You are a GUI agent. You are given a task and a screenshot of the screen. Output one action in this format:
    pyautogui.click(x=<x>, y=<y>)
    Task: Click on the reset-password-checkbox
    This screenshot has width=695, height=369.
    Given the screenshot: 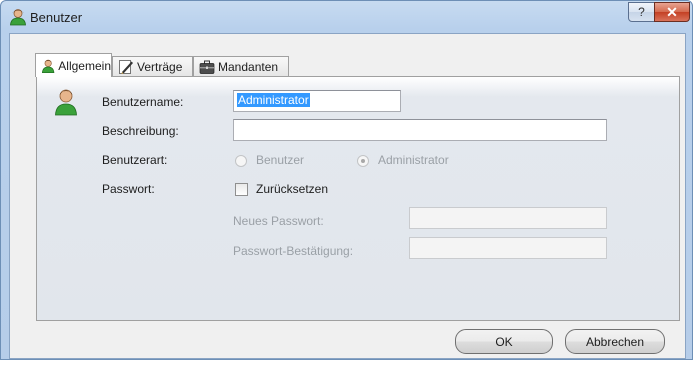 What is the action you would take?
    pyautogui.click(x=241, y=189)
    